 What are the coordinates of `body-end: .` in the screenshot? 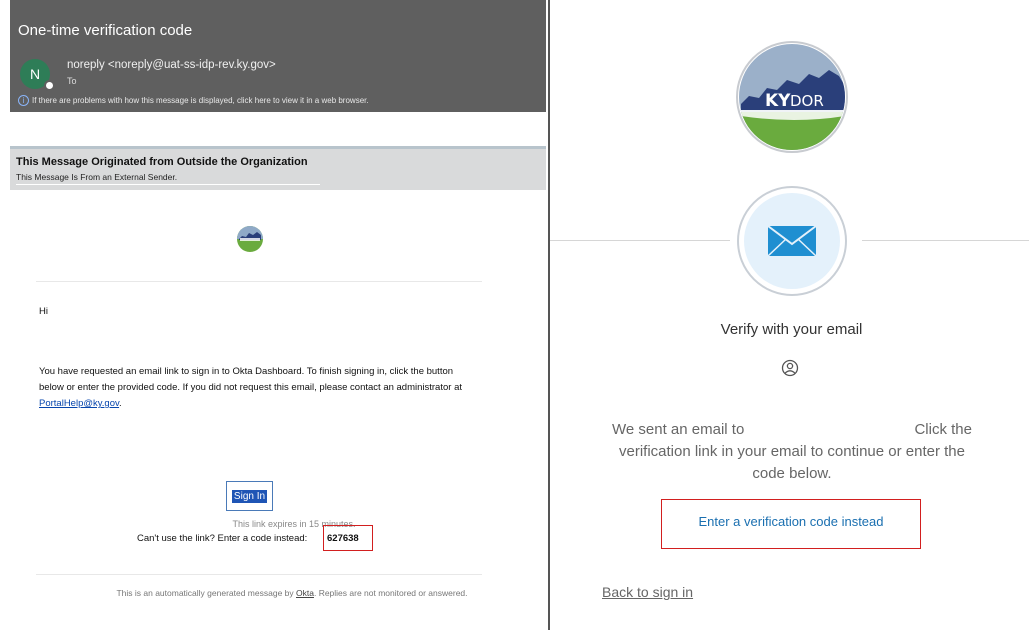 It's located at (120, 403).